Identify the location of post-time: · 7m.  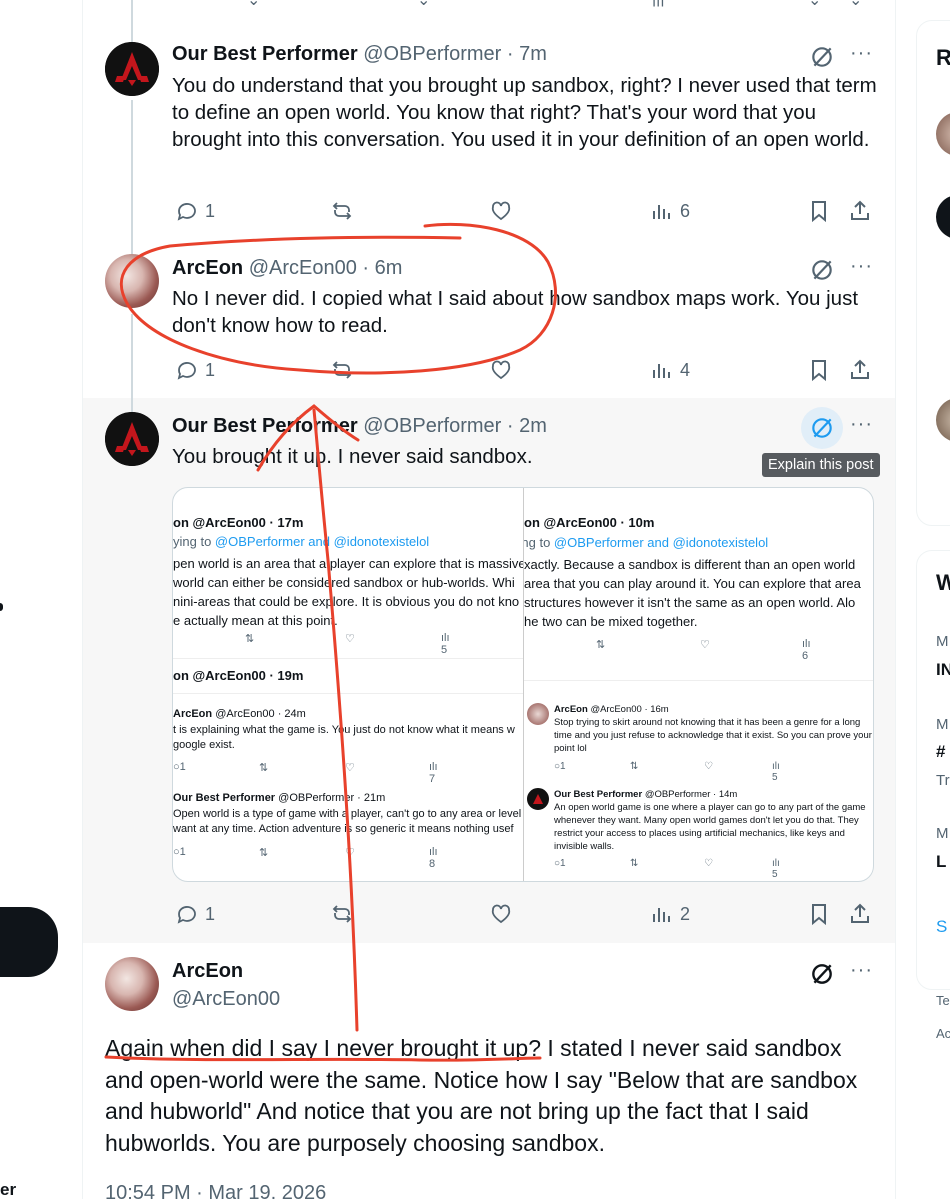
(527, 54).